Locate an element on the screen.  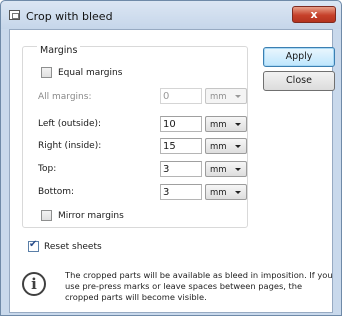
close-window-button: x is located at coordinates (314, 14).